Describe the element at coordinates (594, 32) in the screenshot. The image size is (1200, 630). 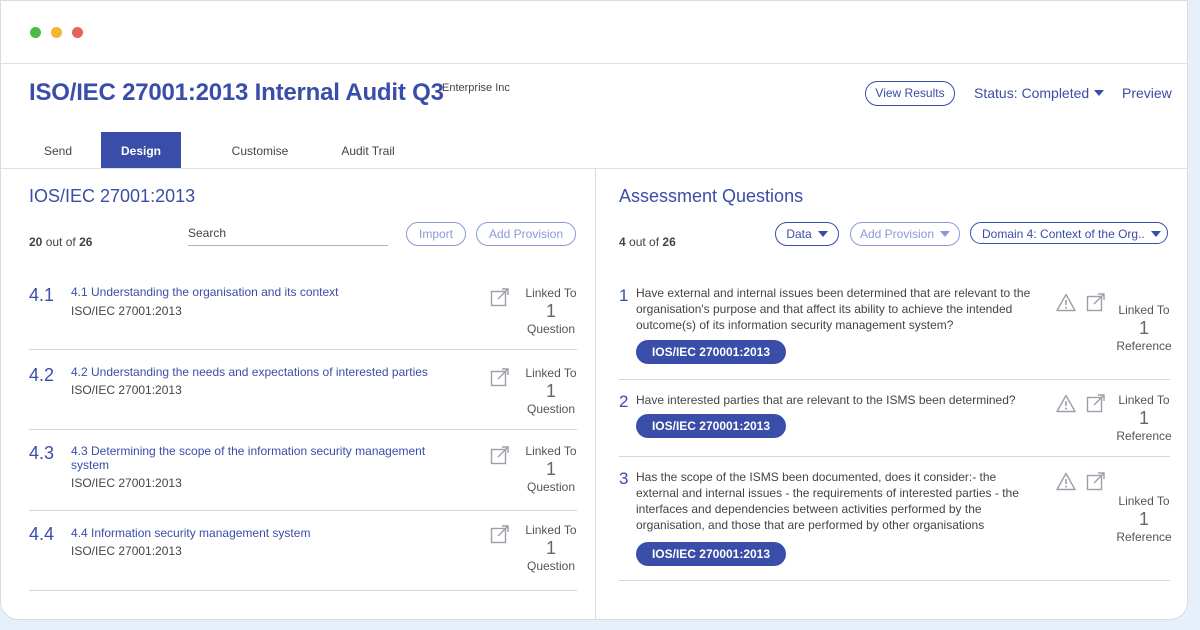
I see `window-titlebar` at that location.